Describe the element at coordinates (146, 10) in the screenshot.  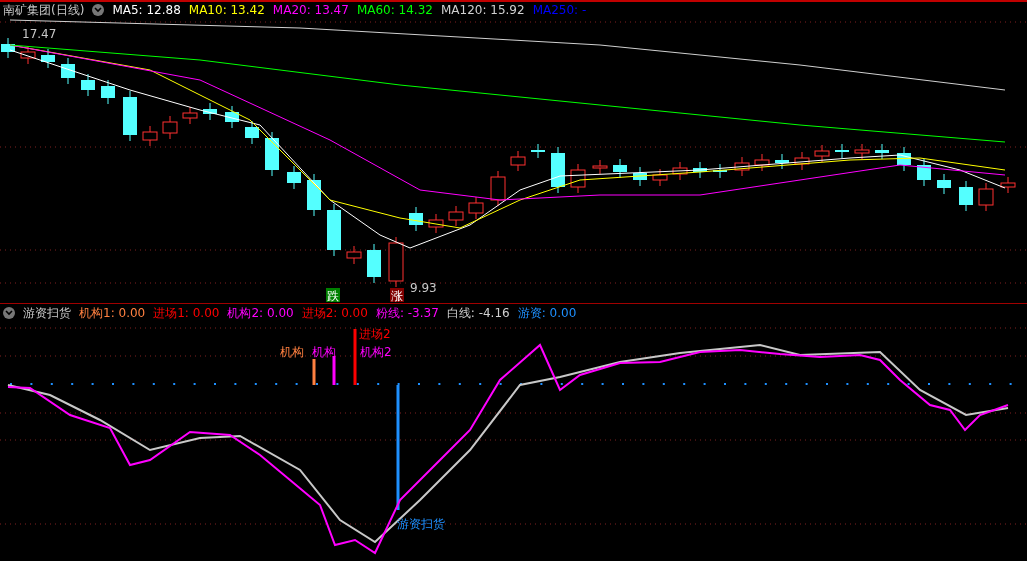
I see `ma-reading: MA5: 12.88` at that location.